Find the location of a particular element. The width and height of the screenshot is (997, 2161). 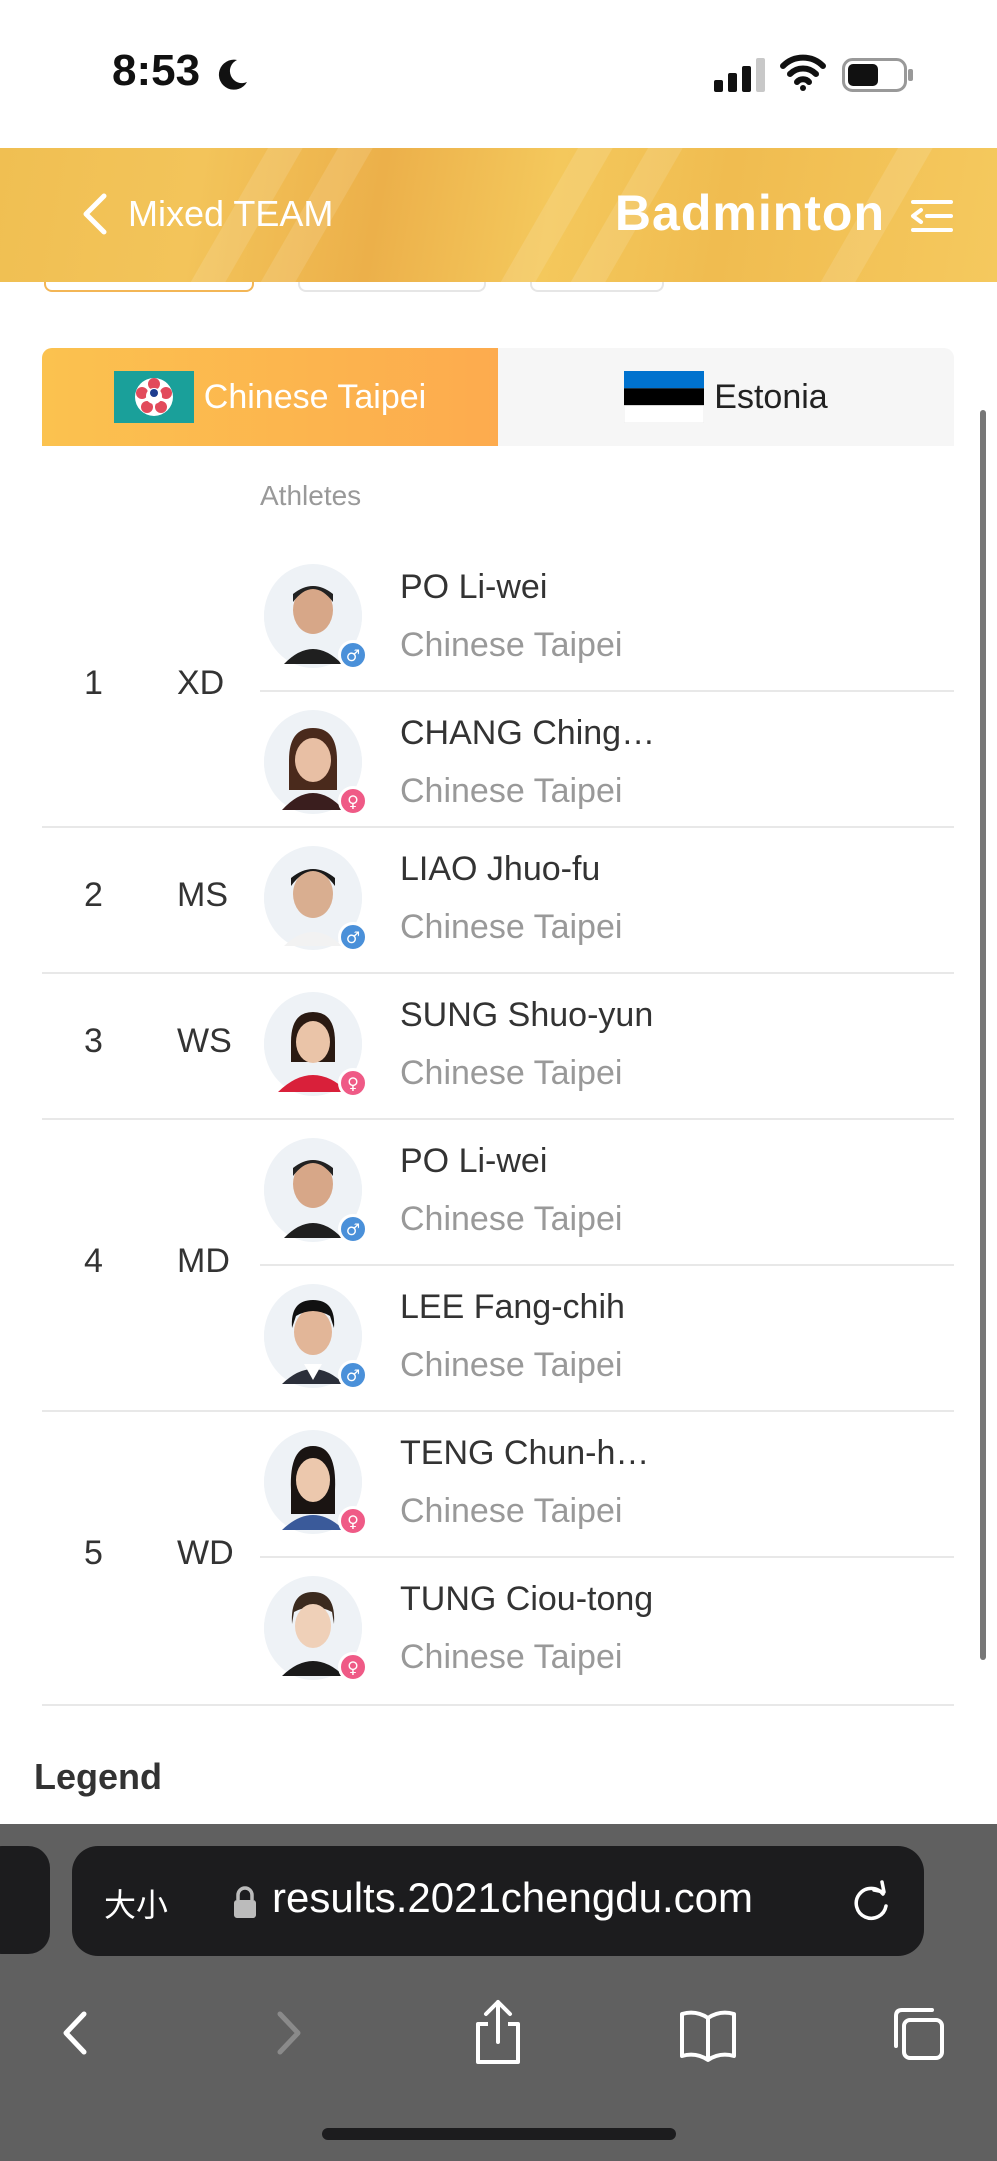

browser-toolbar is located at coordinates (498, 2039).